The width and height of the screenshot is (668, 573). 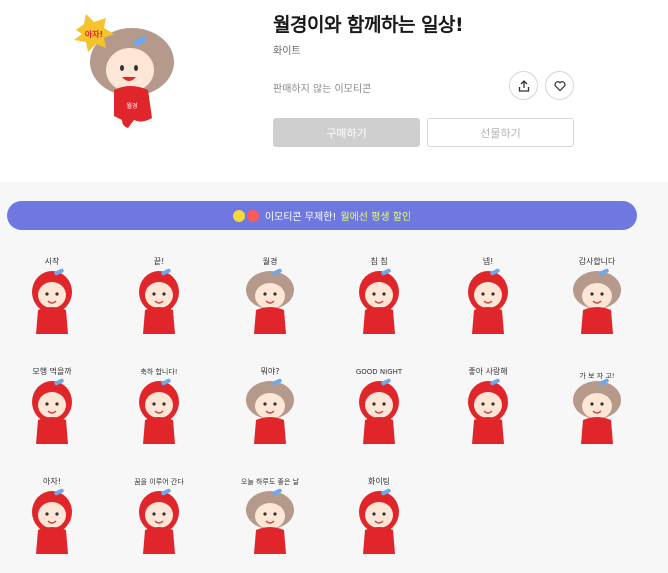 What do you see at coordinates (94, 34) in the screenshot?
I see `hero-bubble-text: 아자!` at bounding box center [94, 34].